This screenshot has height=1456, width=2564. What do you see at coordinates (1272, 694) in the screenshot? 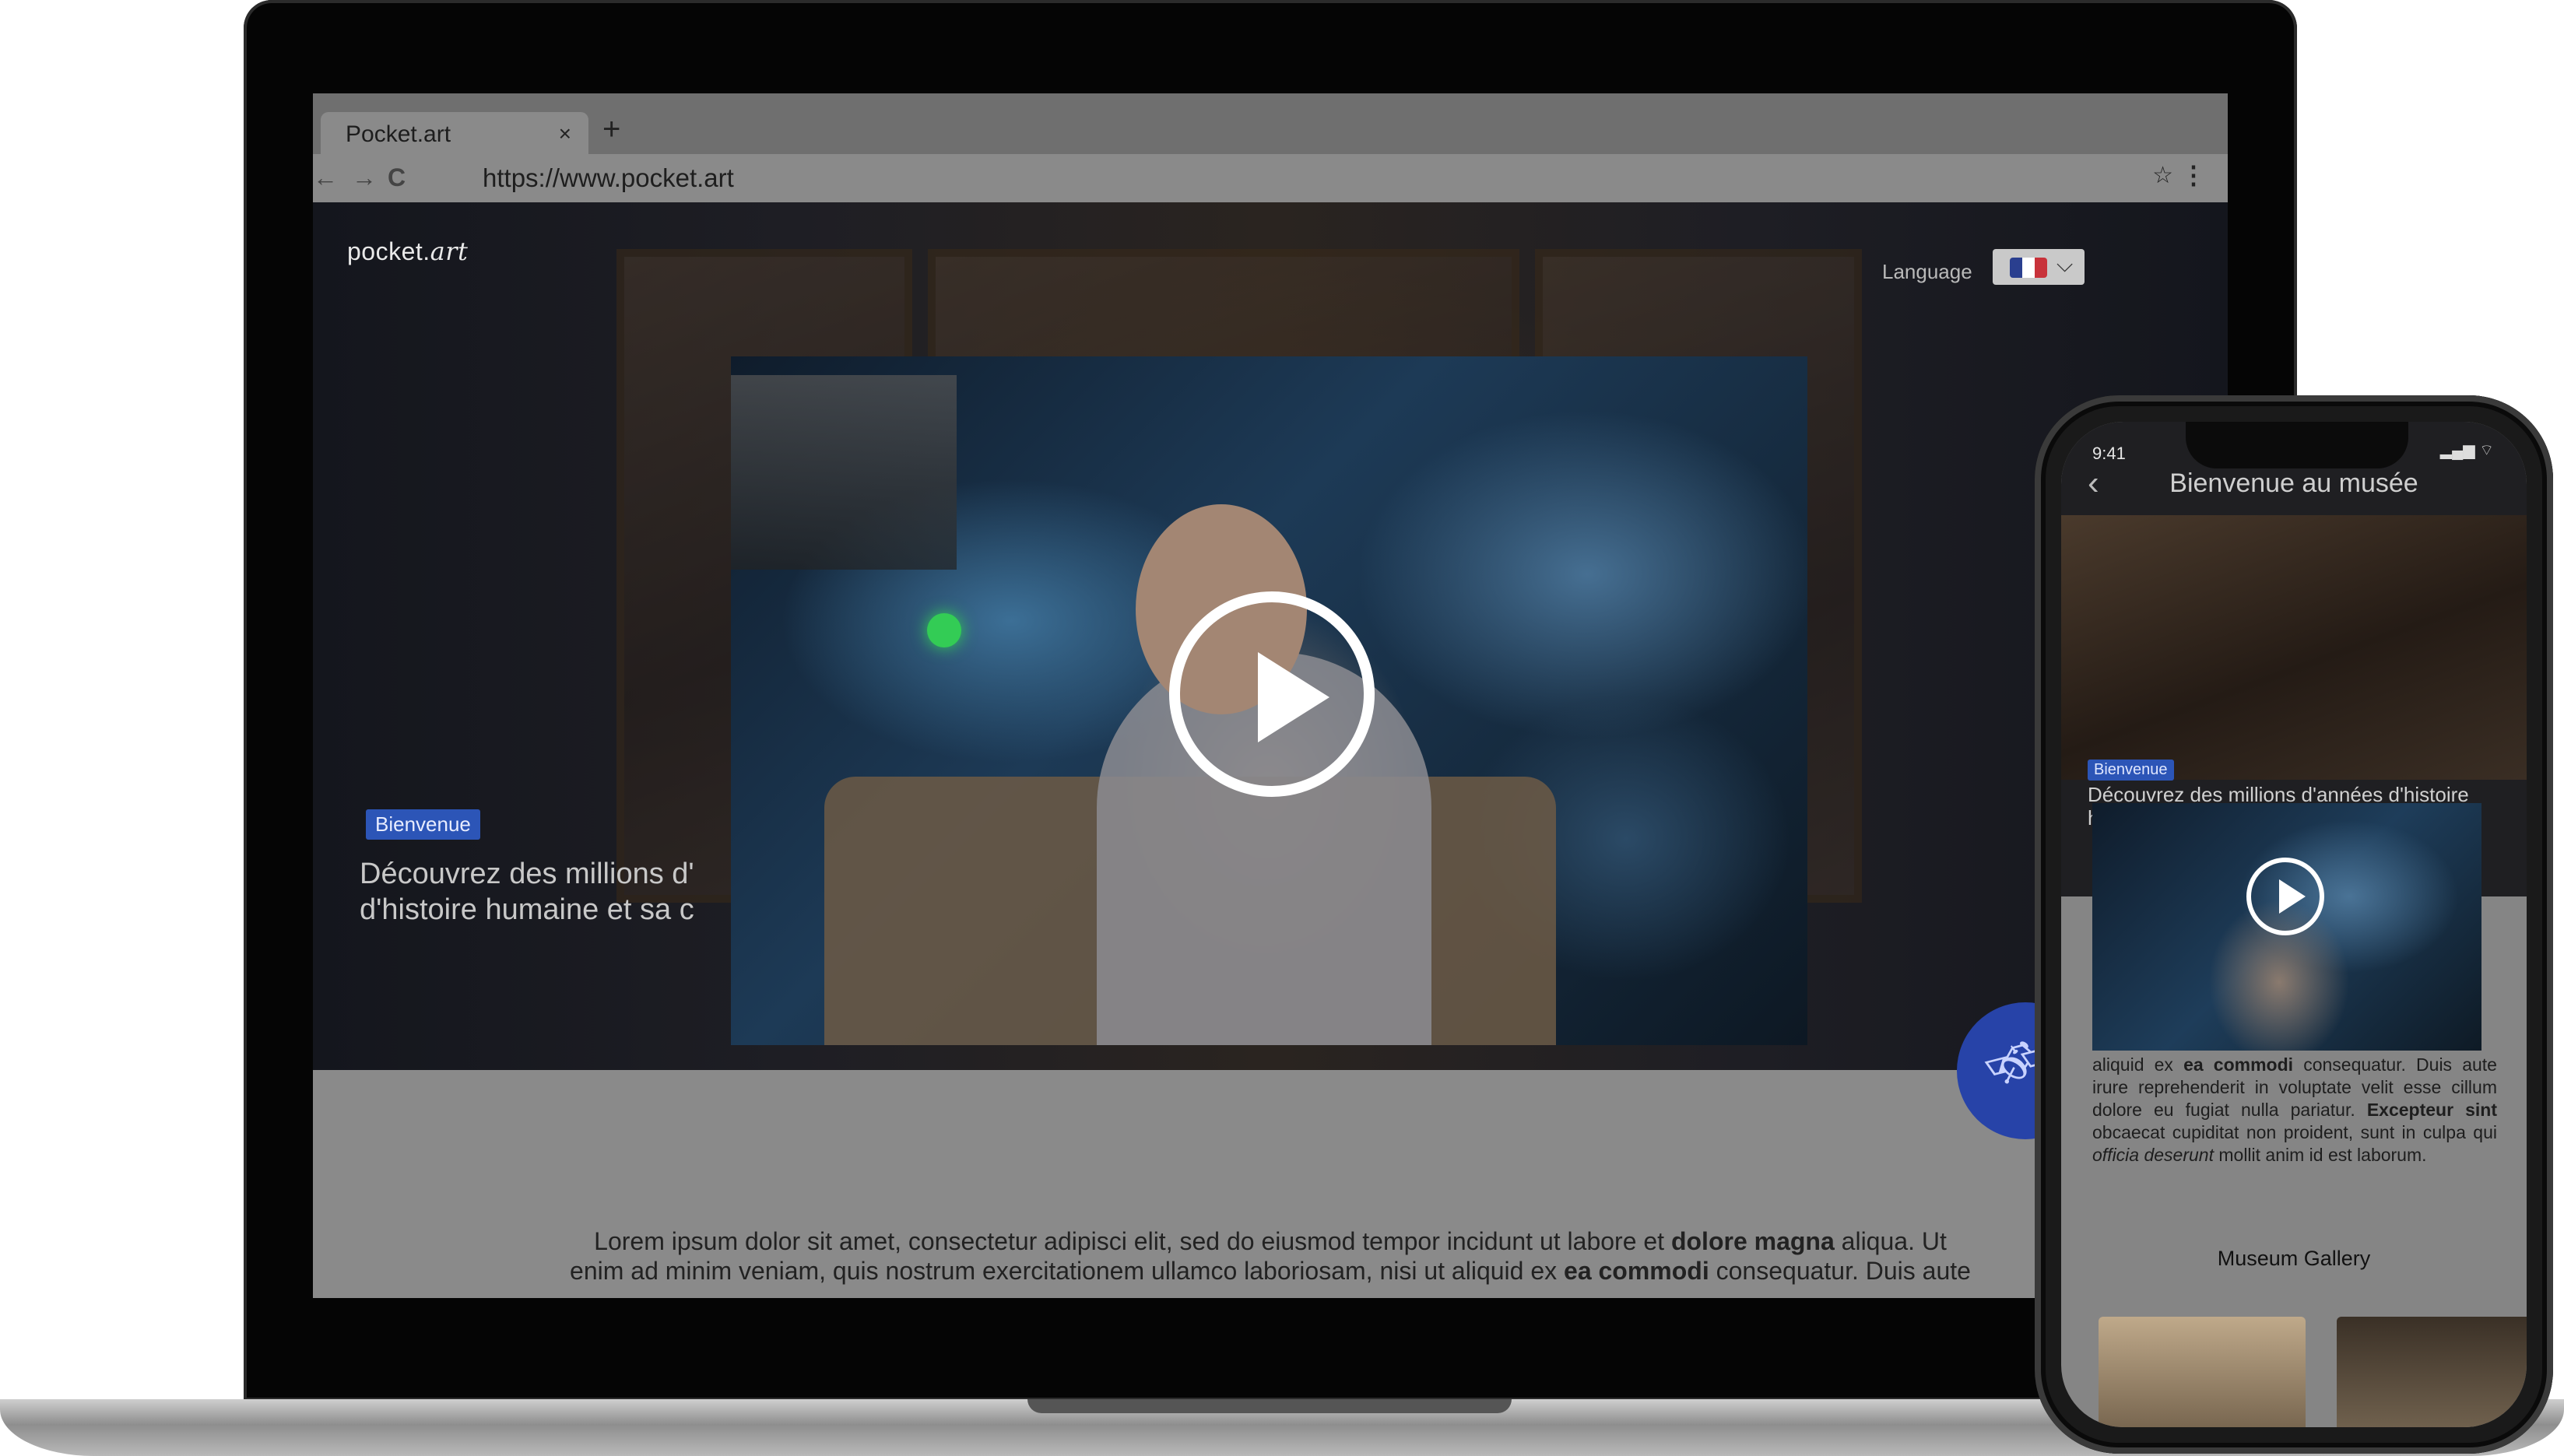
I see `play-icon` at bounding box center [1272, 694].